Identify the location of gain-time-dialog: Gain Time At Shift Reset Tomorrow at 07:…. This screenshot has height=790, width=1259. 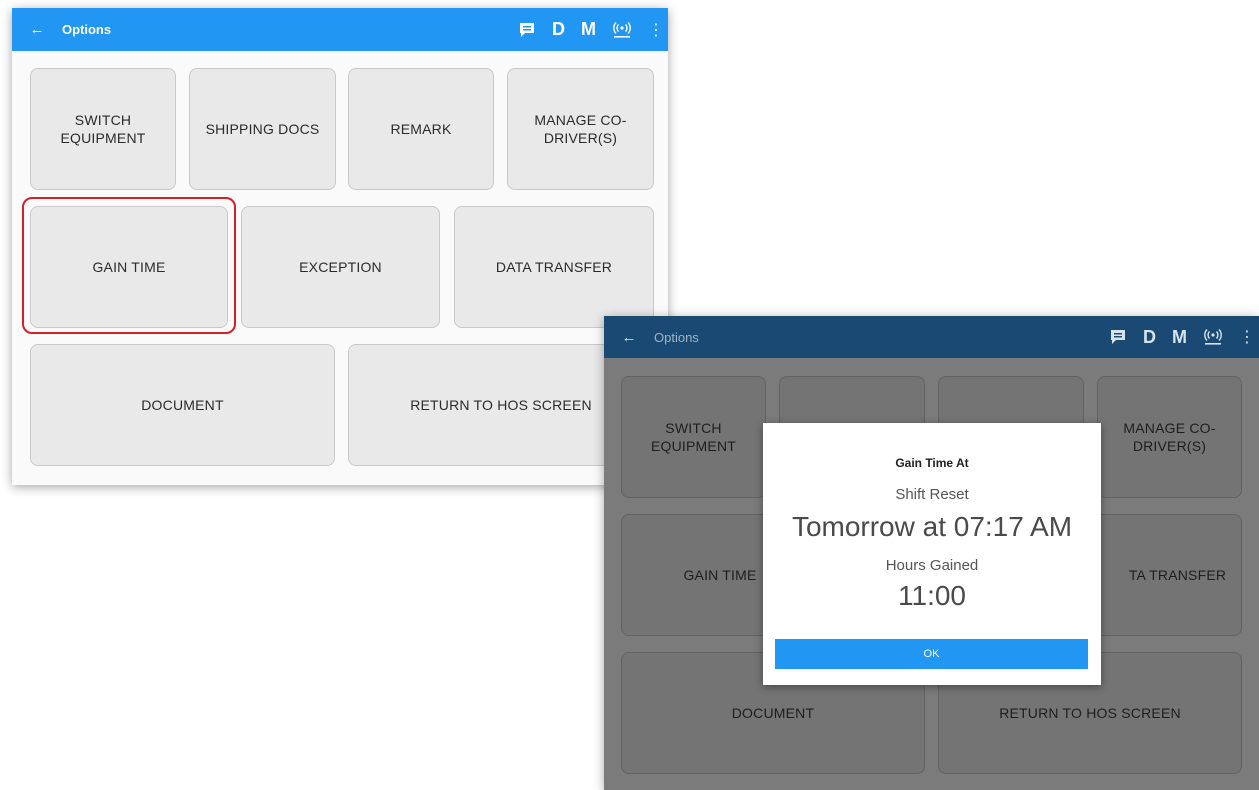
(932, 554).